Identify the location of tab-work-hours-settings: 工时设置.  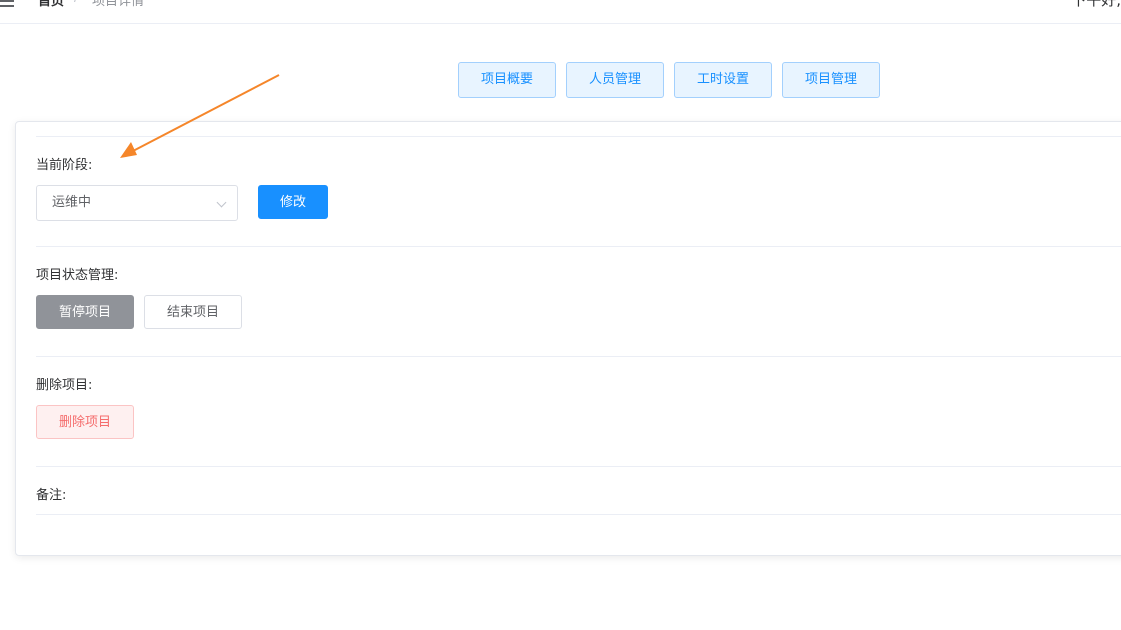
(723, 80).